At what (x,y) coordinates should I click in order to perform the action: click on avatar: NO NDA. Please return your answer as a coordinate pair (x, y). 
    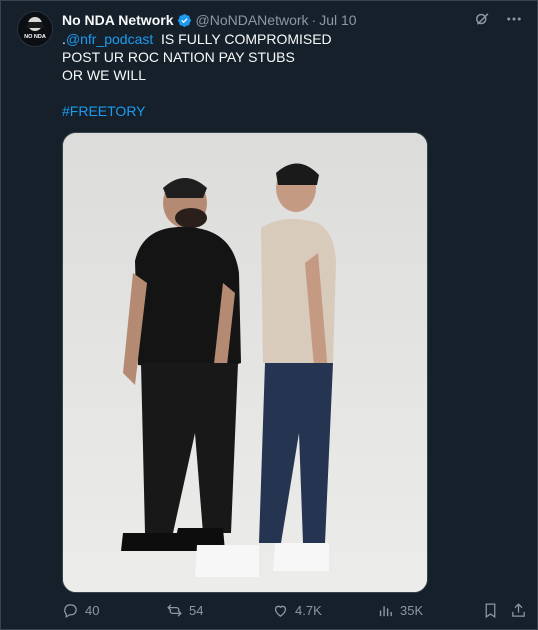
    Looking at the image, I should click on (35, 29).